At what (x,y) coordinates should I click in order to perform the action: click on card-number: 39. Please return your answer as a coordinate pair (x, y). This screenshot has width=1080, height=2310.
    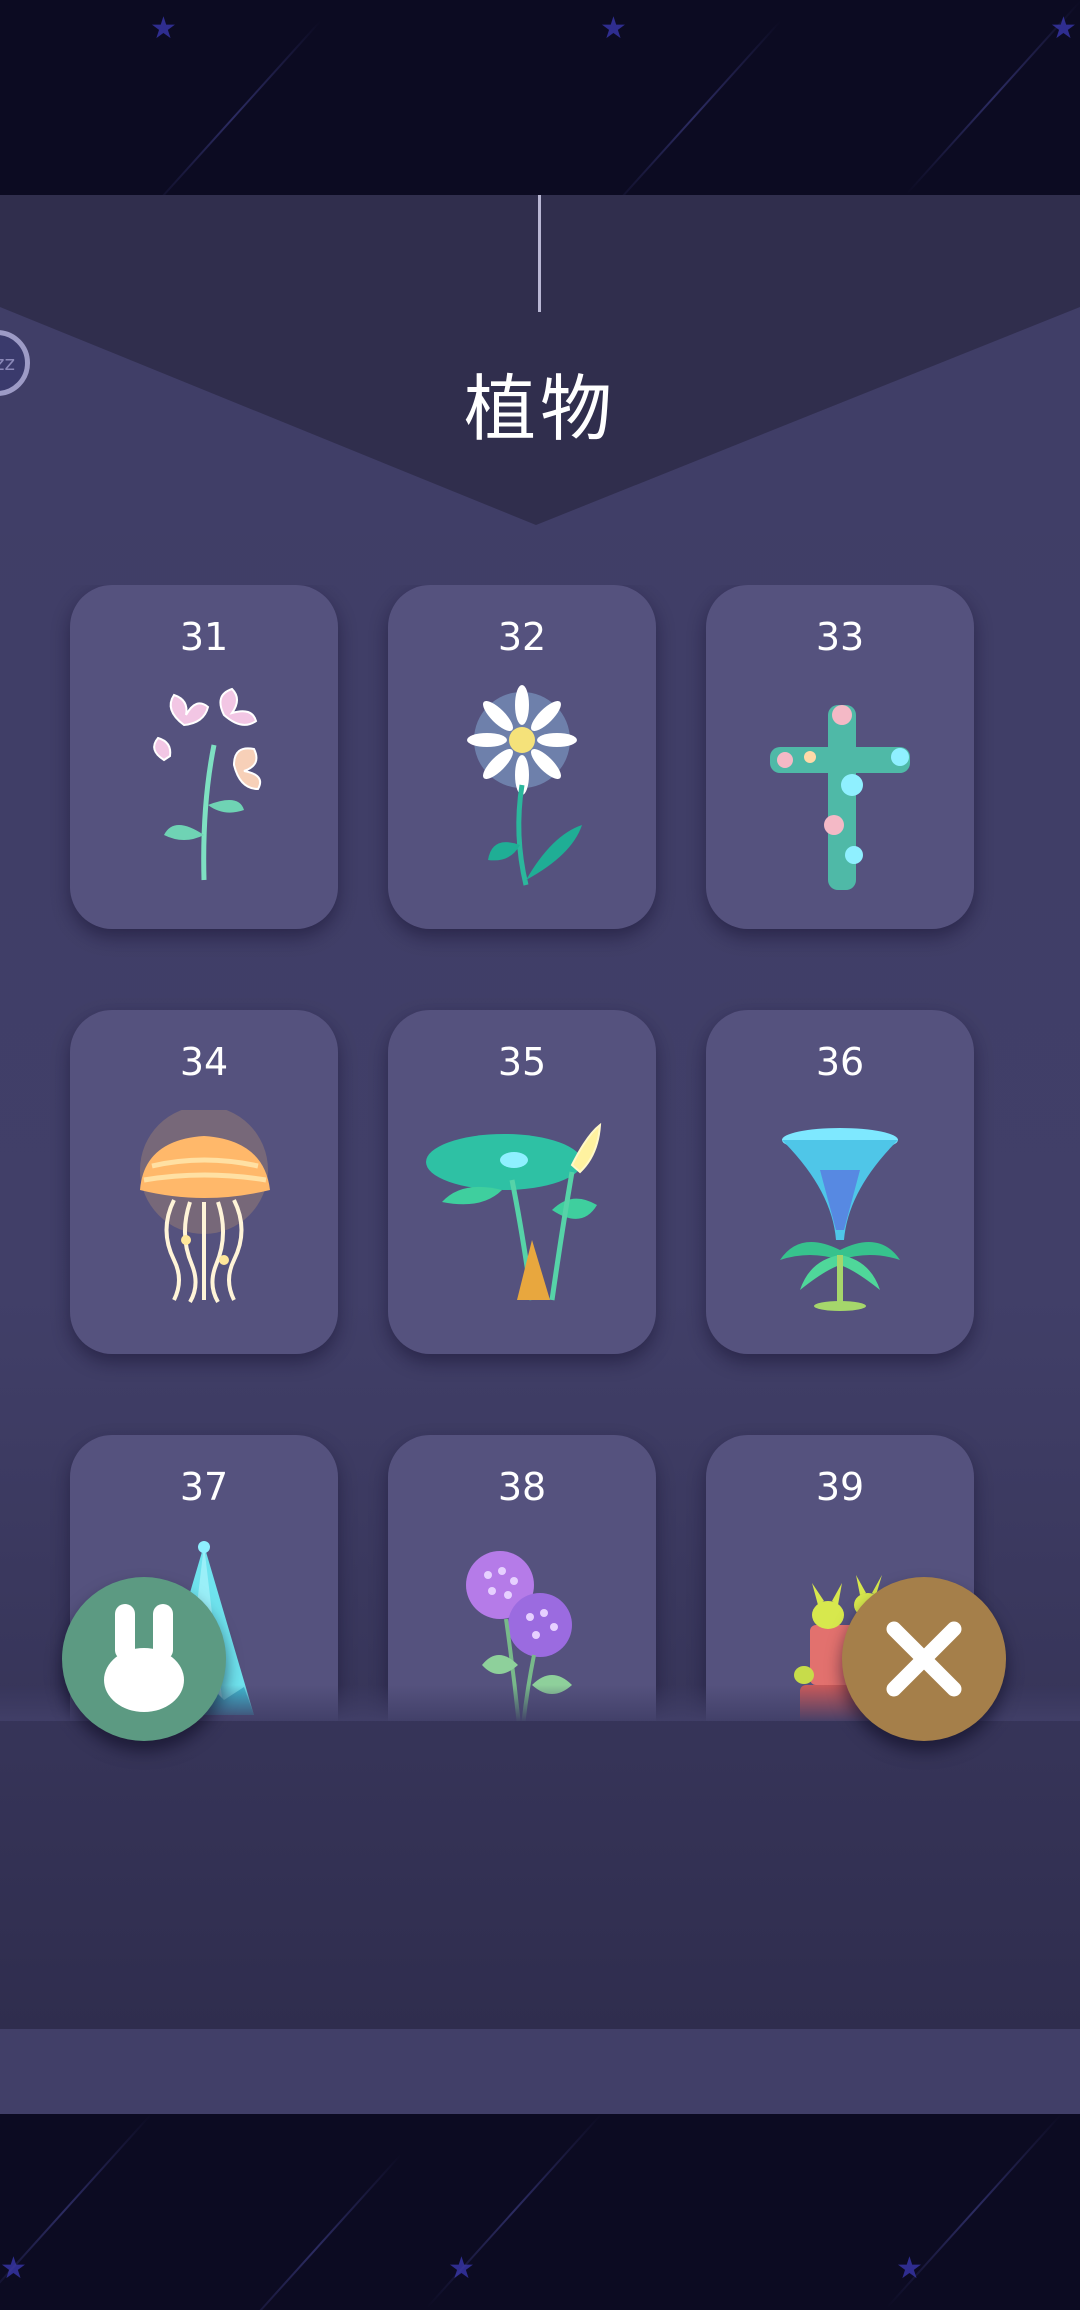
    Looking at the image, I should click on (840, 1487).